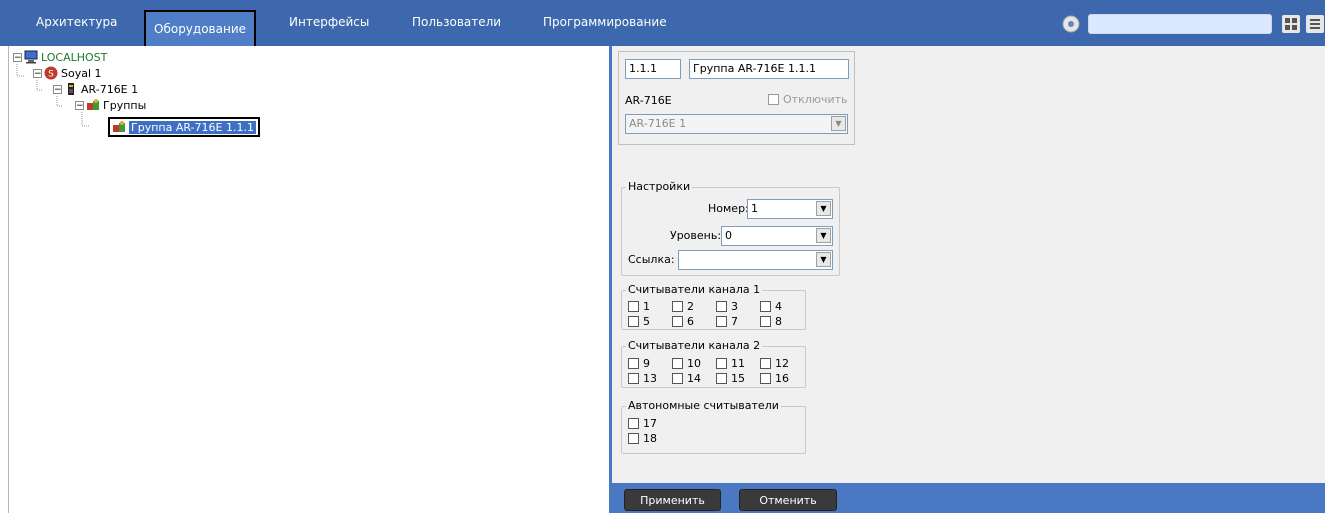 This screenshot has width=1325, height=513. What do you see at coordinates (755, 260) in the screenshot?
I see `link-select: ▼` at bounding box center [755, 260].